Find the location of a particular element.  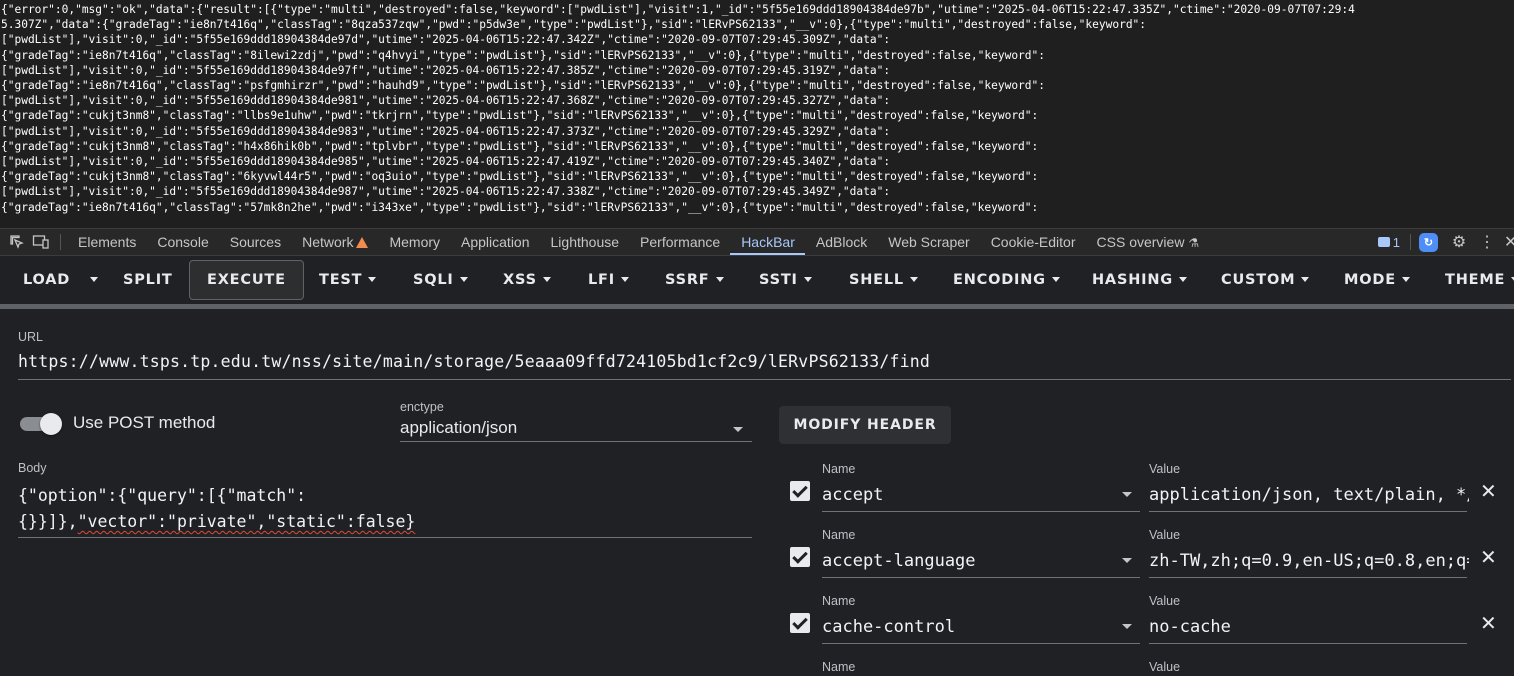

sqli-menu: SQLI is located at coordinates (440, 280).